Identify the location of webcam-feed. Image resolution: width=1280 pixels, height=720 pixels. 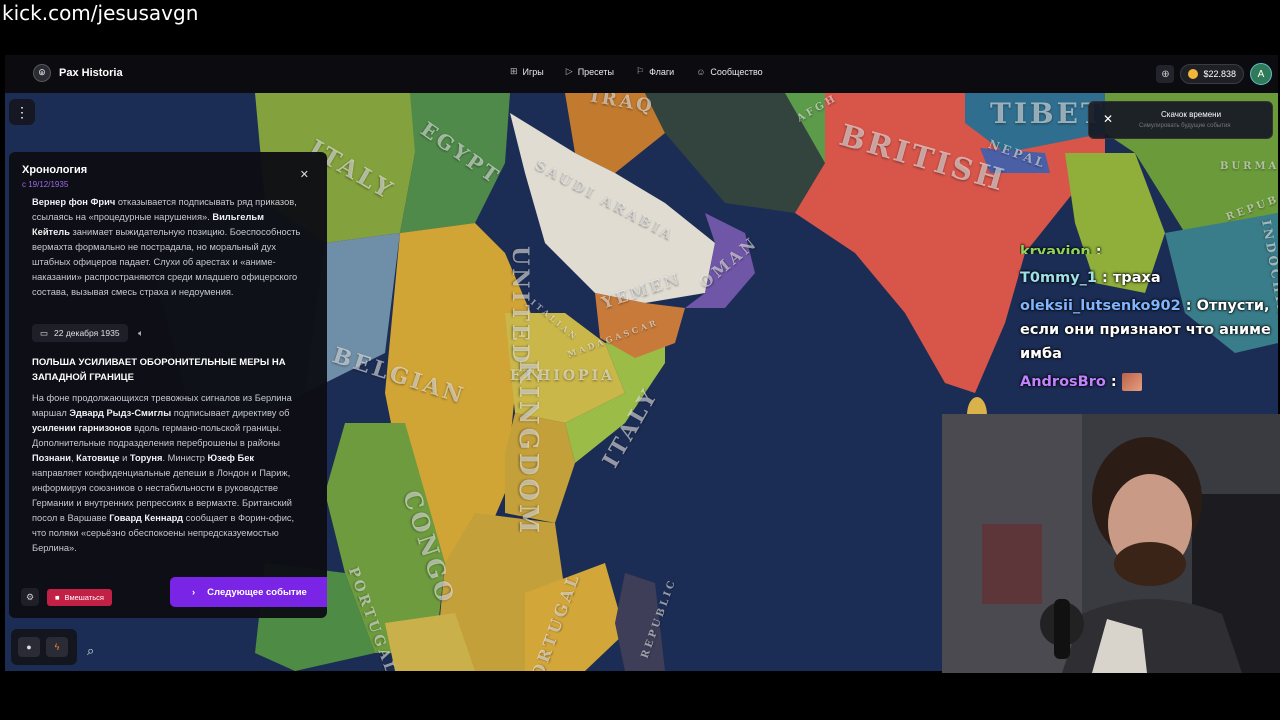
(1111, 543).